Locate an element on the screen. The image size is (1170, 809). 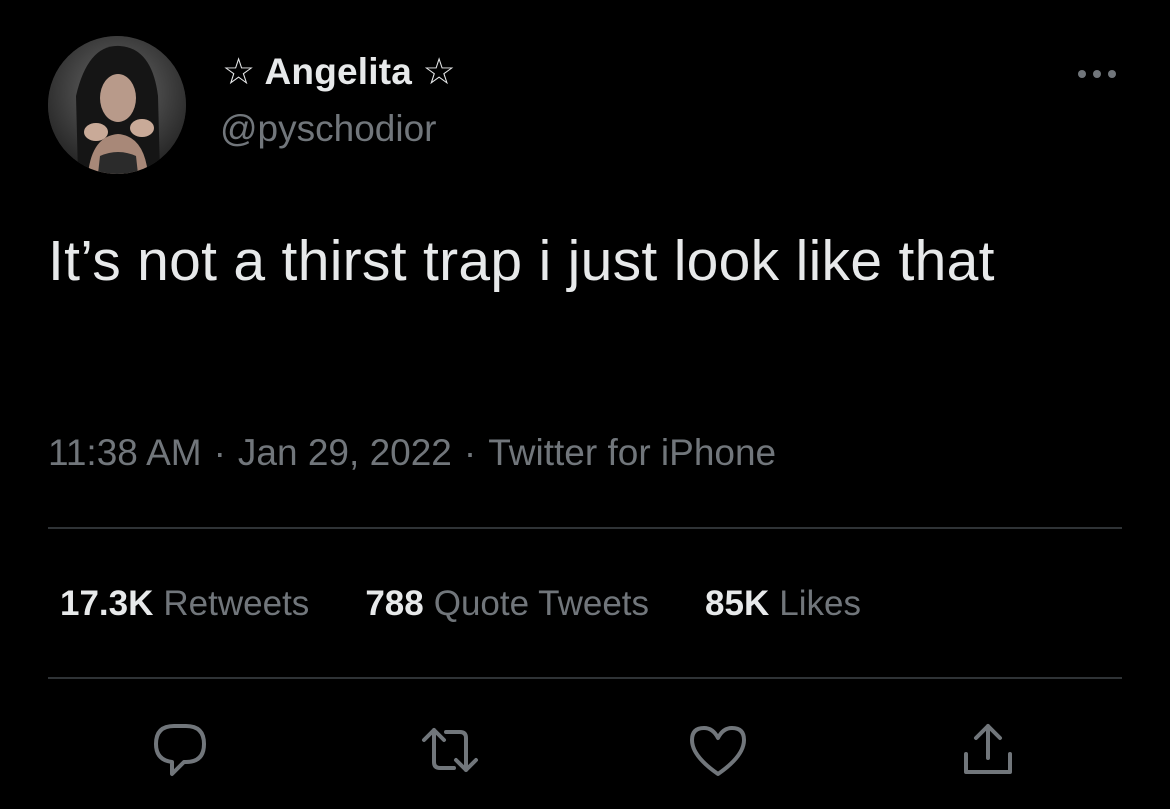
avatar is located at coordinates (117, 105).